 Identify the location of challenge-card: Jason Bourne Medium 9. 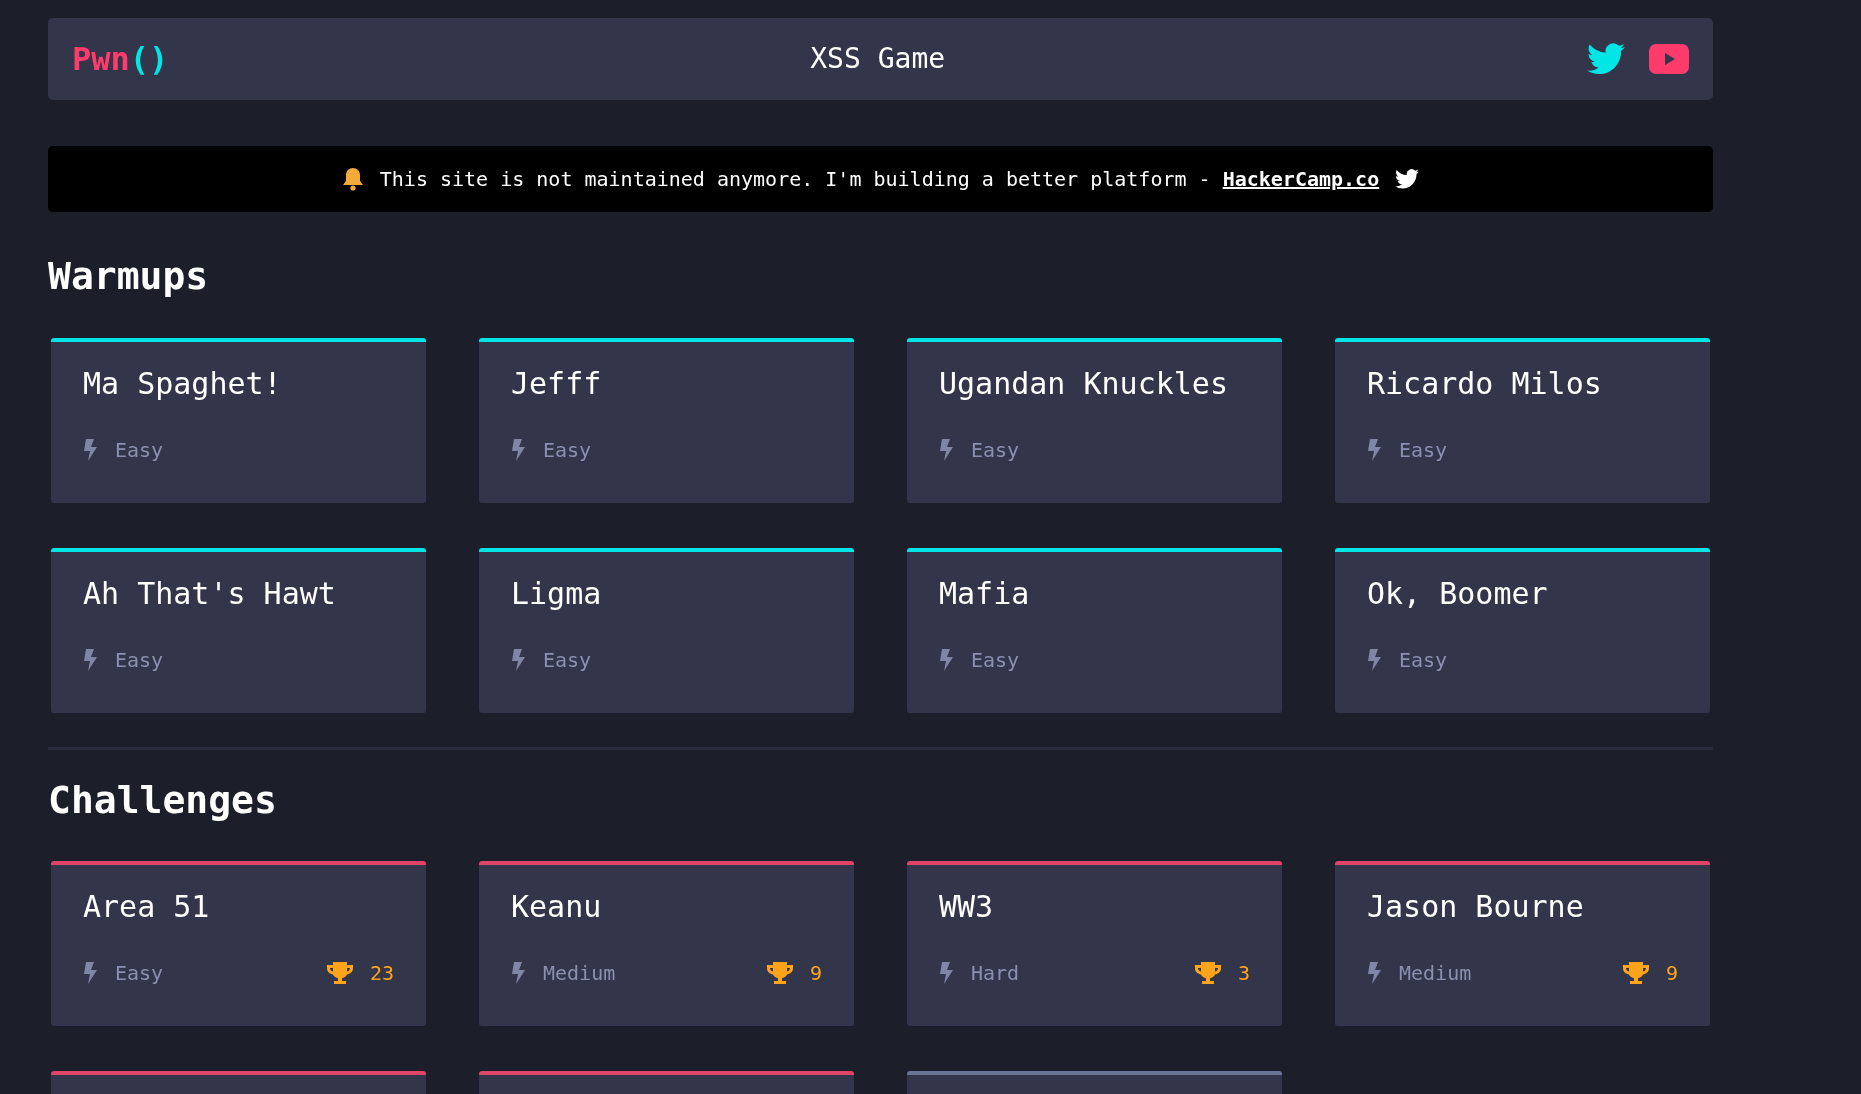
(1522, 944).